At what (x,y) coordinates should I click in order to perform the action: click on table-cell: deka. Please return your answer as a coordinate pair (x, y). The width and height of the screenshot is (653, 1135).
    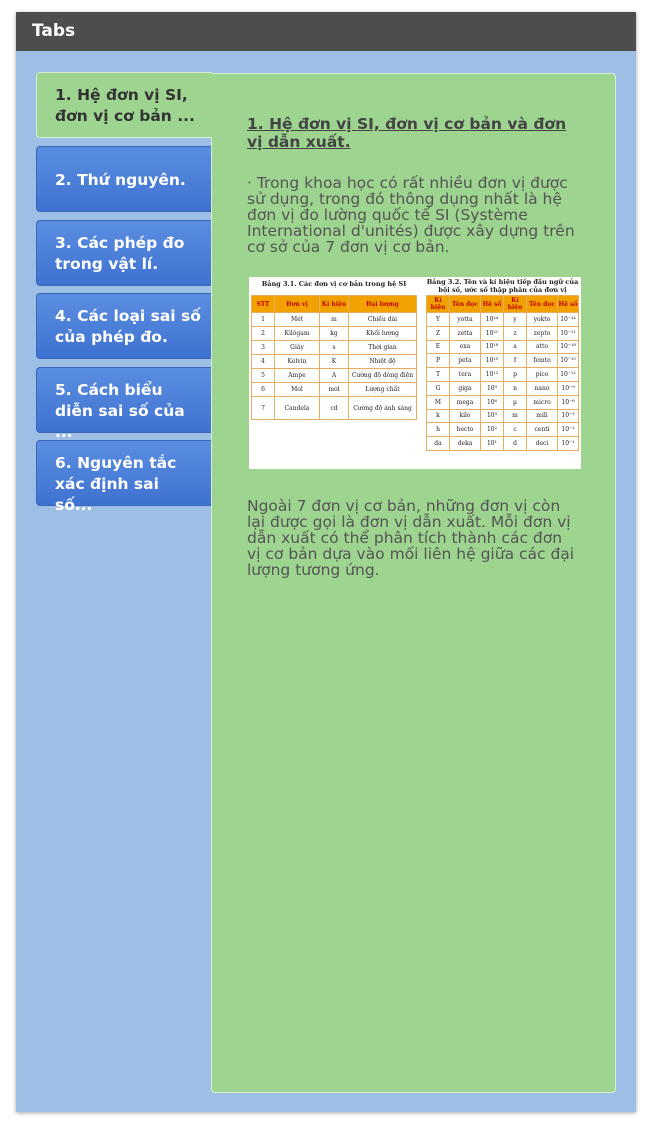
    Looking at the image, I should click on (465, 443).